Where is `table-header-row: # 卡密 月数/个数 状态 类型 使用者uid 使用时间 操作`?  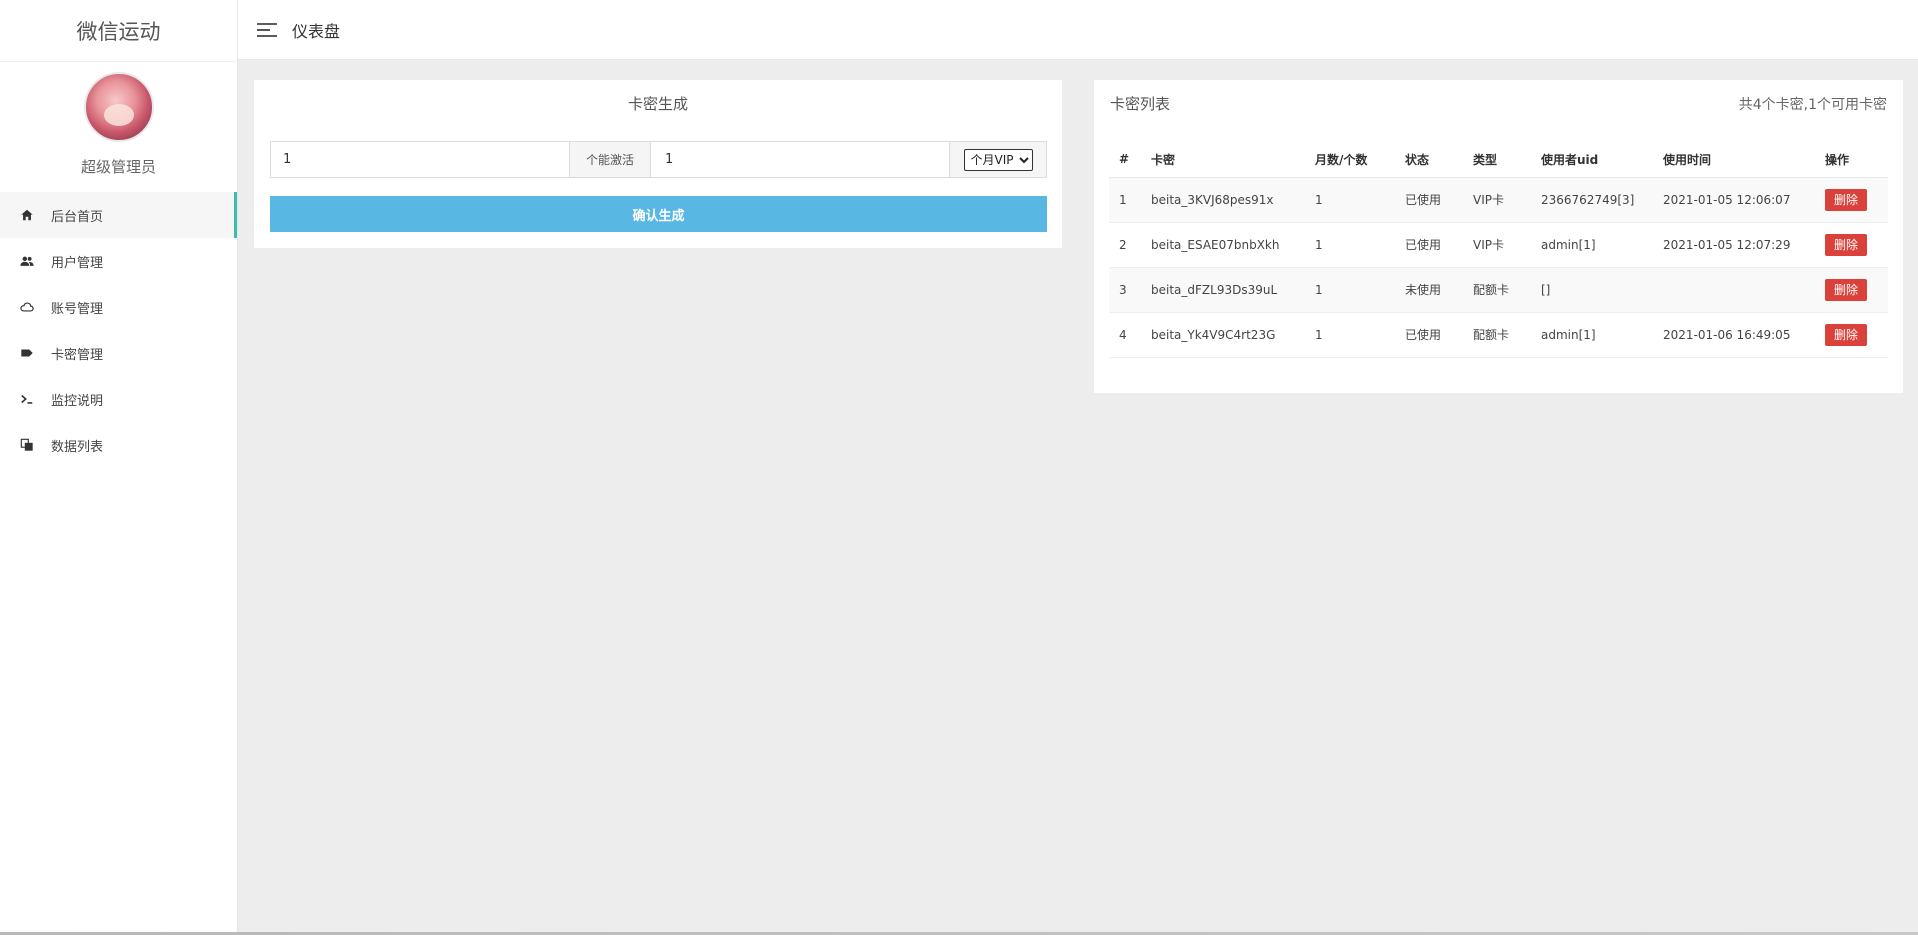 table-header-row: # 卡密 月数/个数 状态 类型 使用者uid 使用时间 操作 is located at coordinates (1498, 160).